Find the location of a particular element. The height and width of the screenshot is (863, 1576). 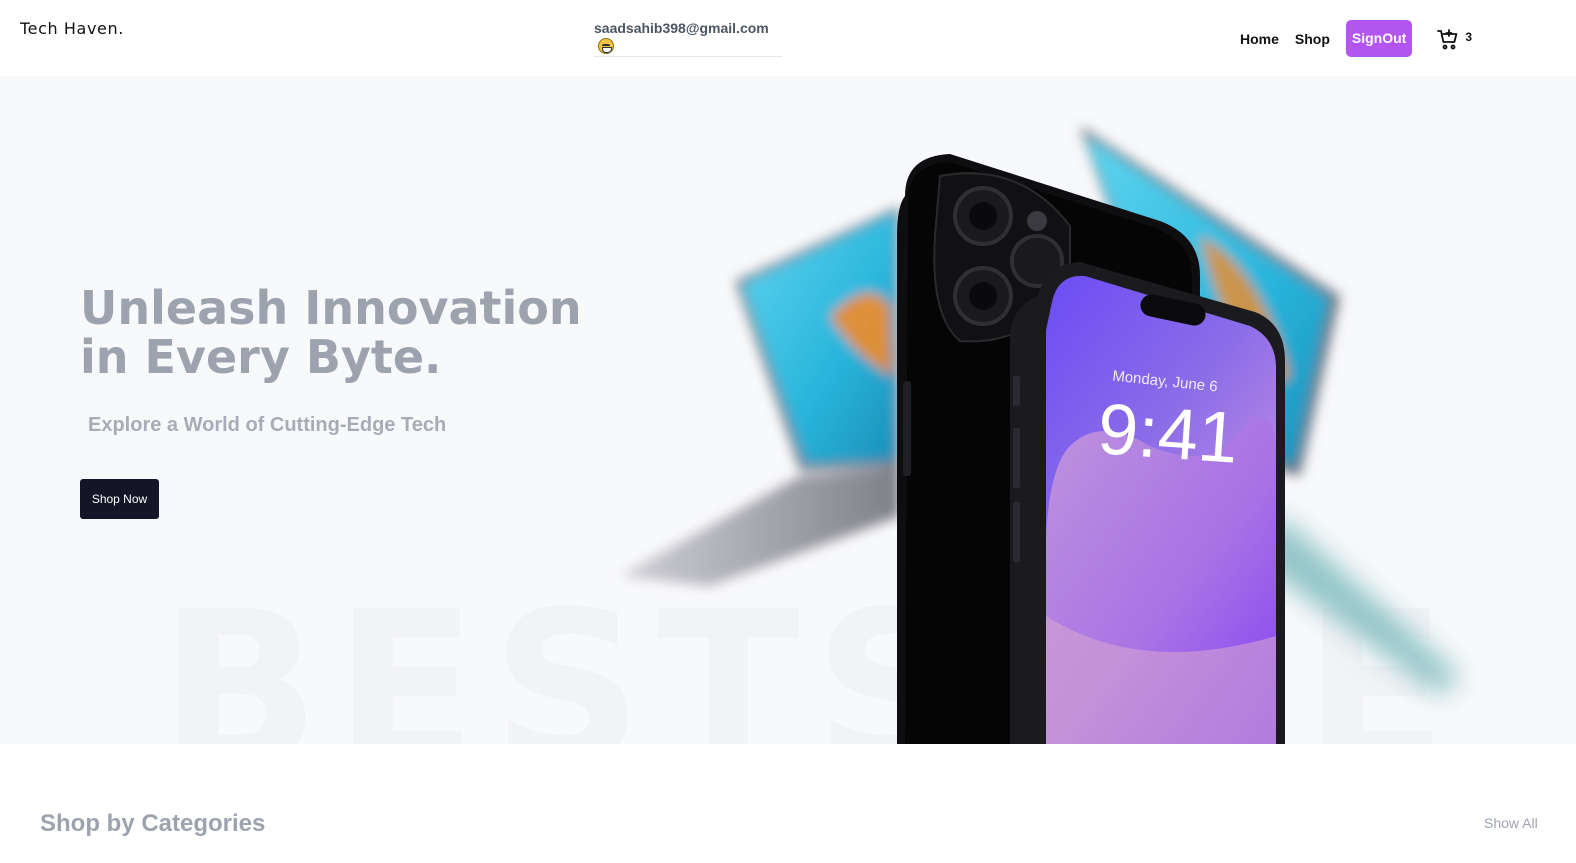

grin-emoji-icon is located at coordinates (606, 46).